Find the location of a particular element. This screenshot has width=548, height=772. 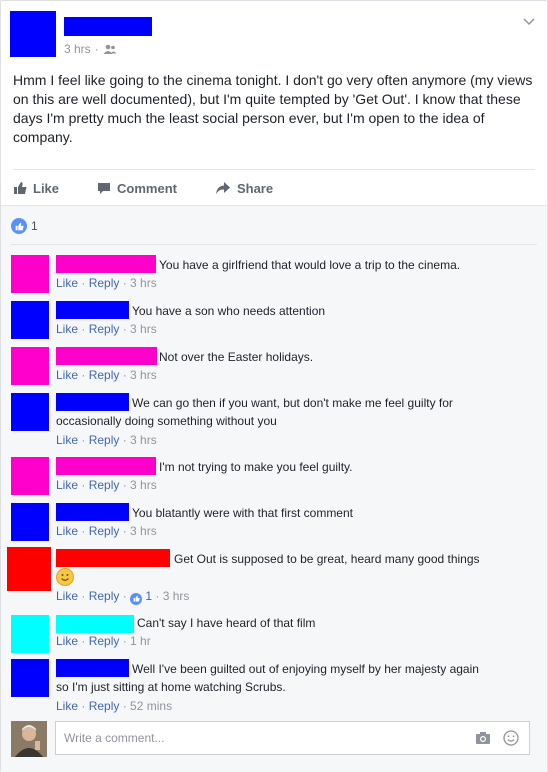

reactions-summary: 1 is located at coordinates (24, 226).